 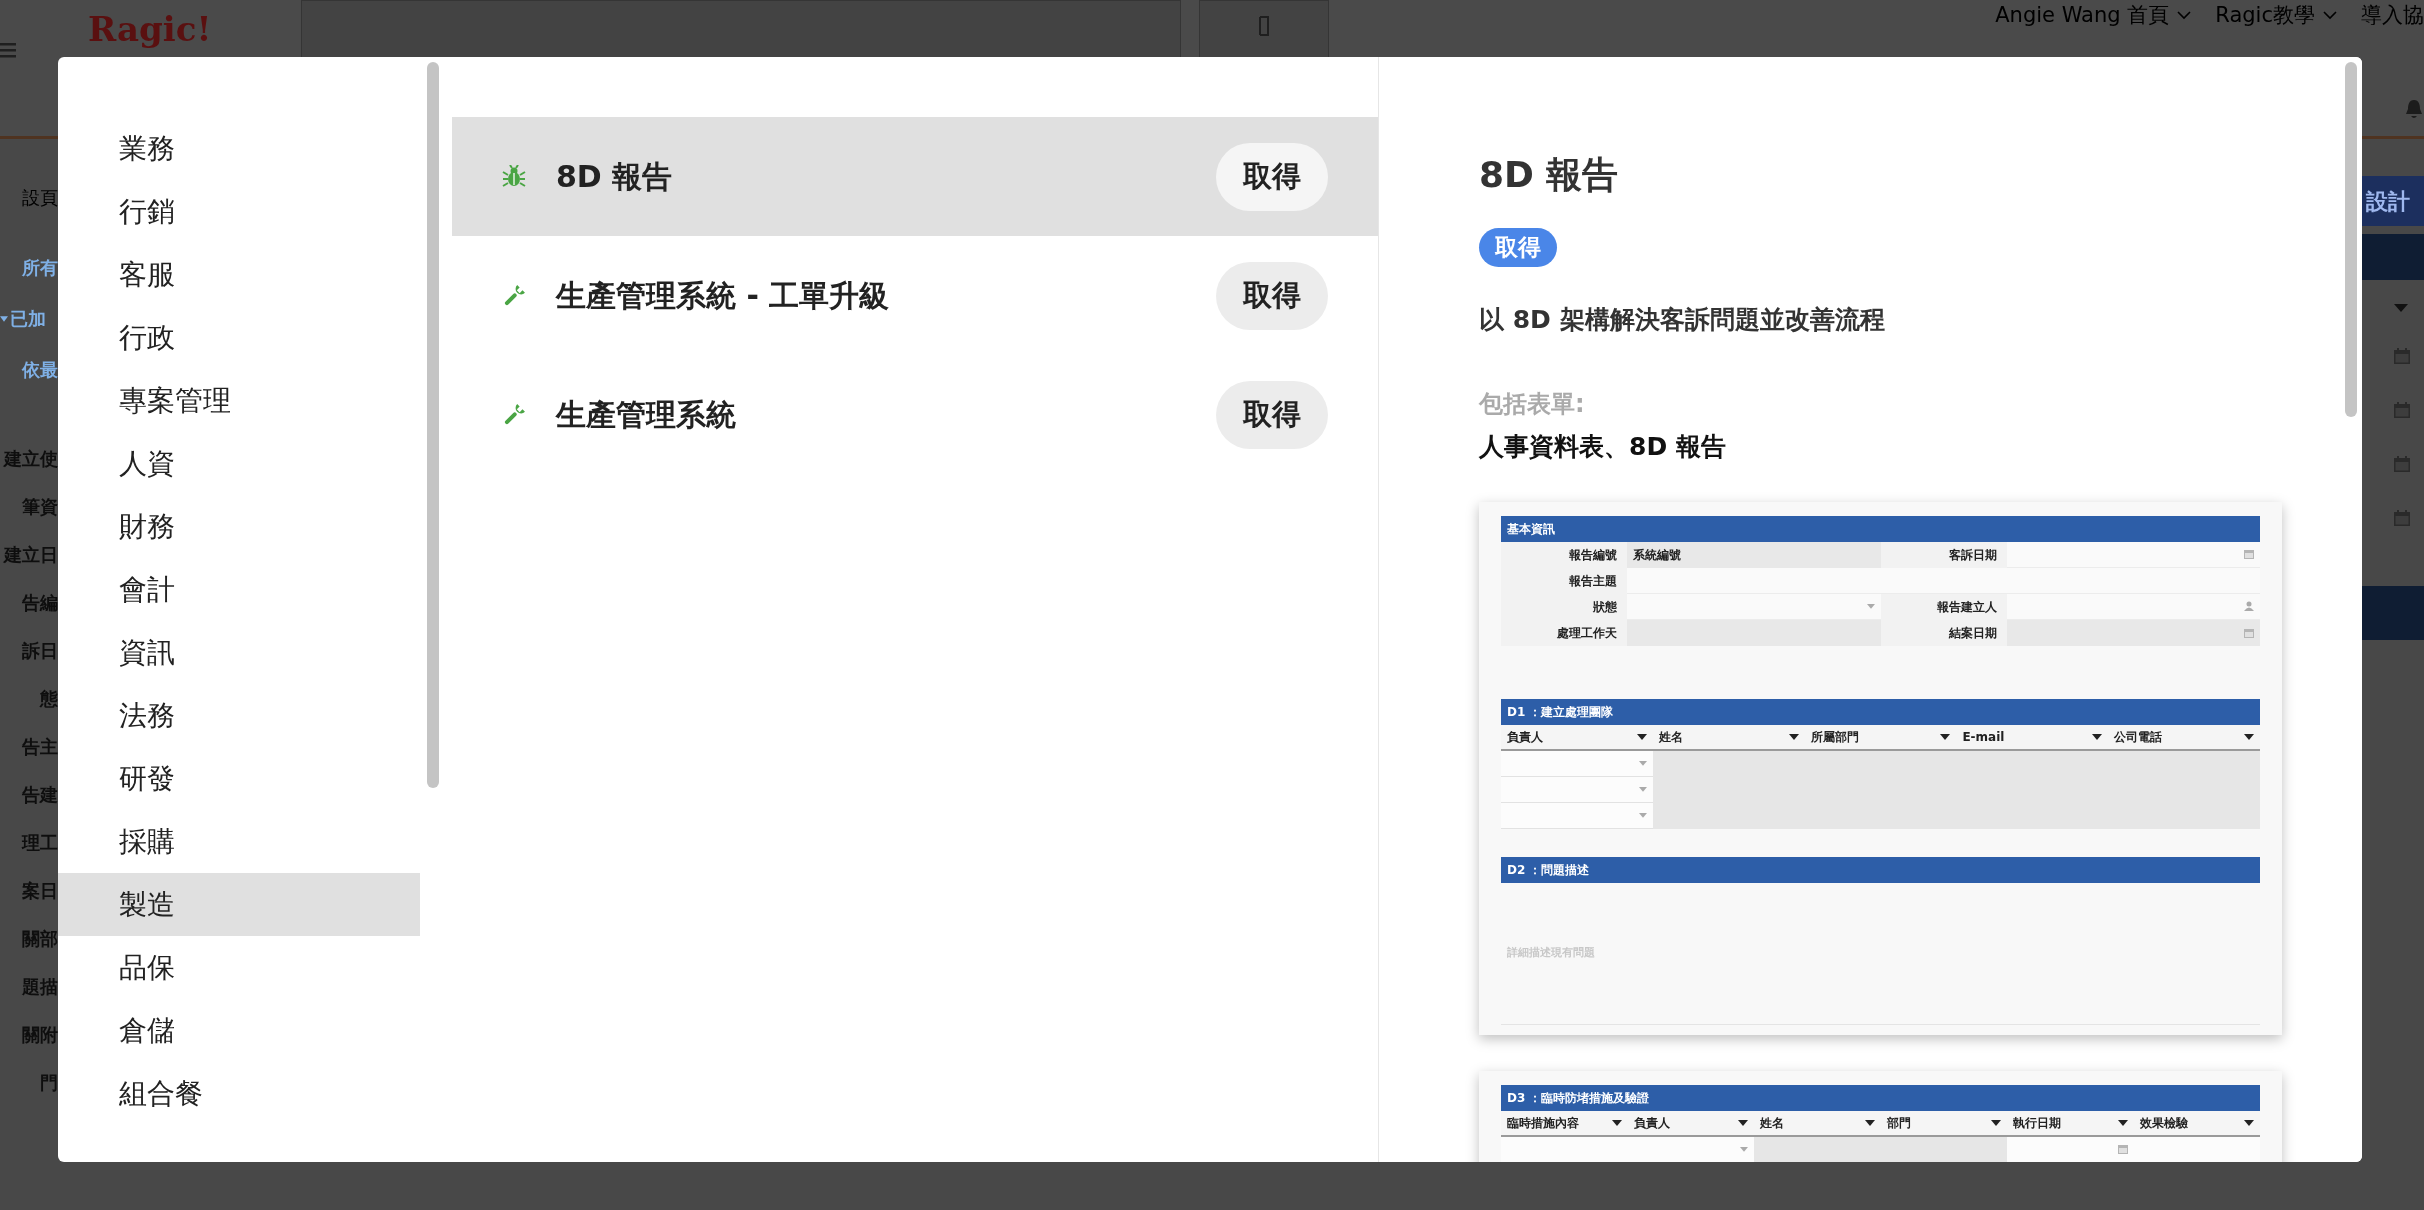 I want to click on forms-list: 人事資料表、8D 報告, so click(x=1880, y=447).